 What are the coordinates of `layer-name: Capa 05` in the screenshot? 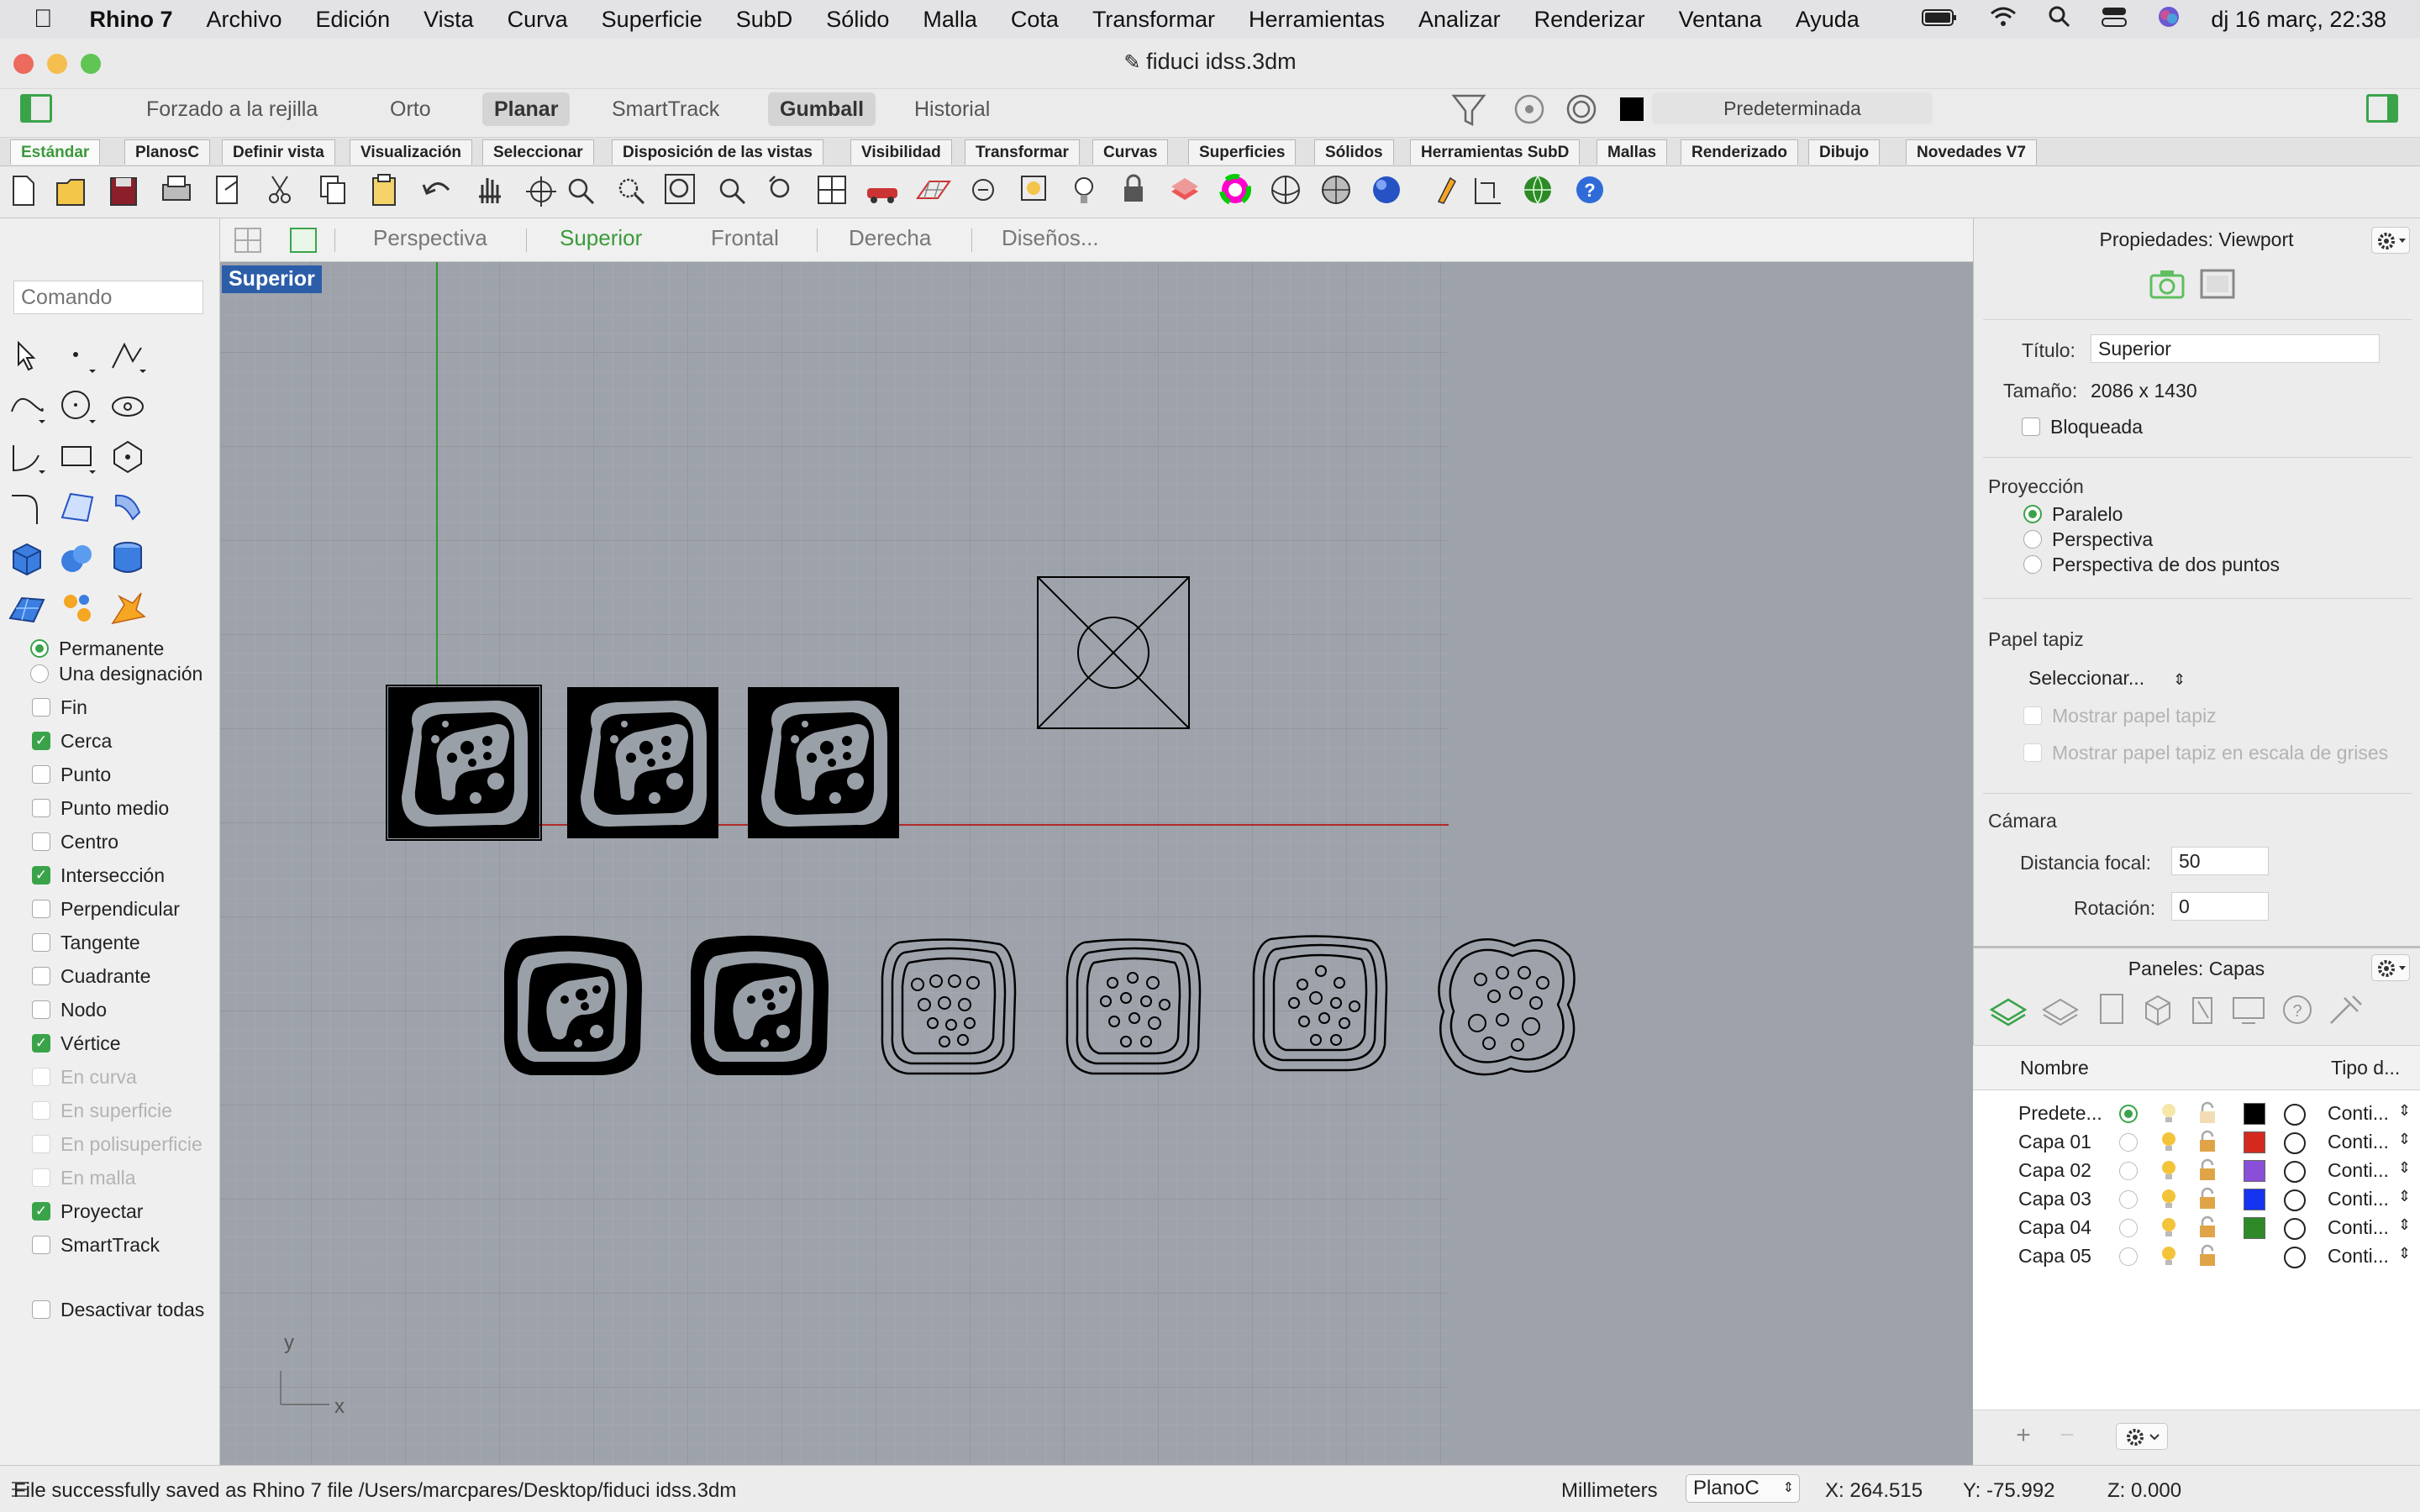 It's located at (2054, 1256).